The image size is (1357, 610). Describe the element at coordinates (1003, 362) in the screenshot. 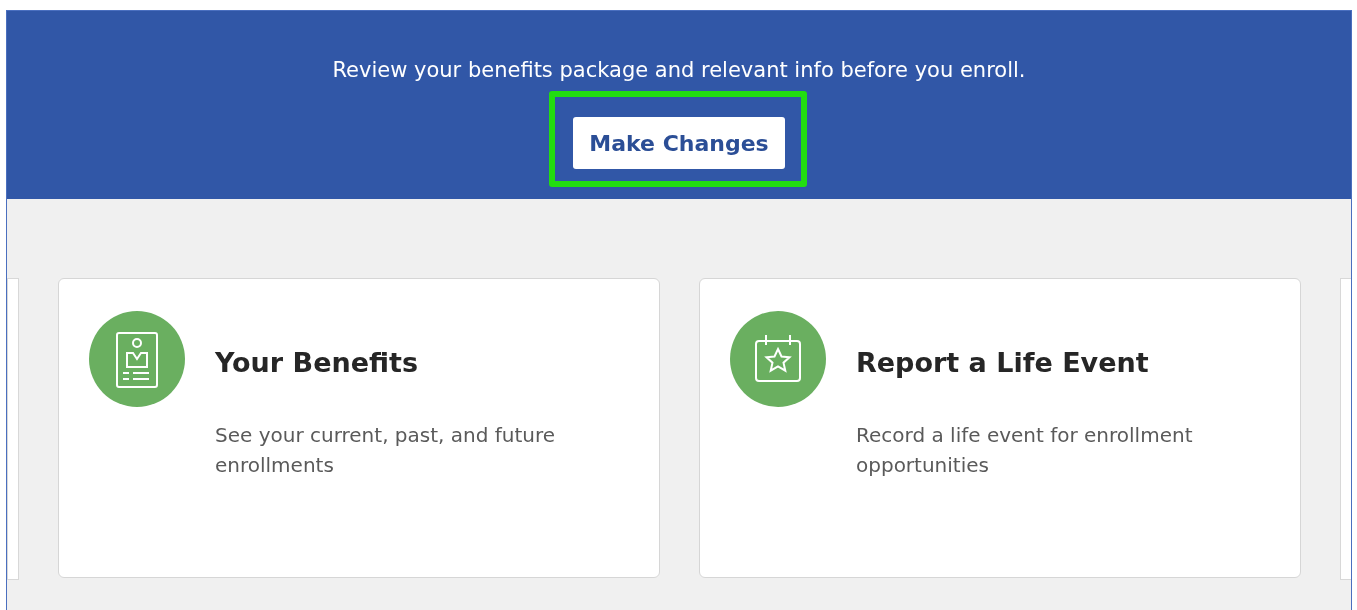

I see `card-title: Report a Life Event` at that location.